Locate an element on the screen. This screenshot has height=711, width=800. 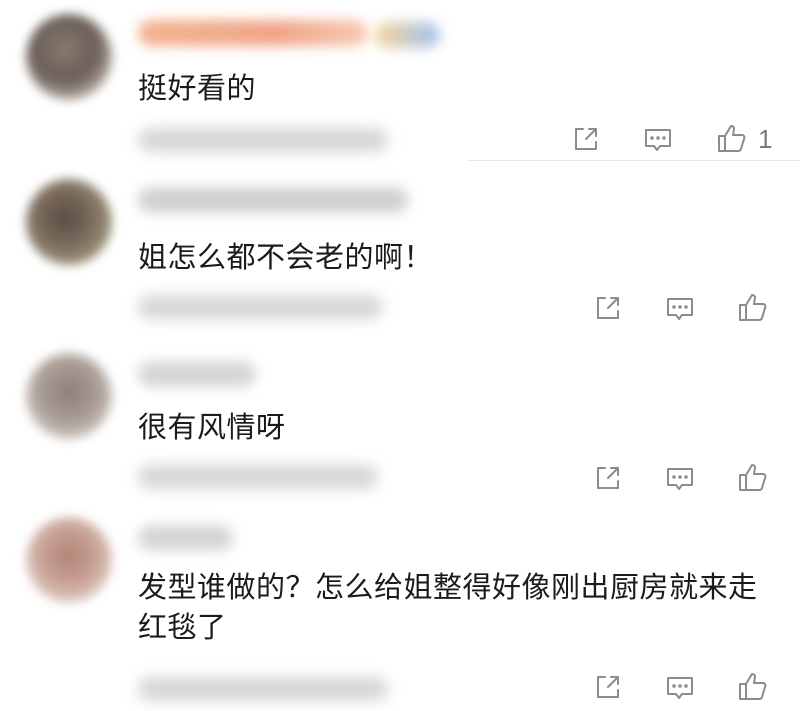
comment-actions: 1 is located at coordinates (676, 139).